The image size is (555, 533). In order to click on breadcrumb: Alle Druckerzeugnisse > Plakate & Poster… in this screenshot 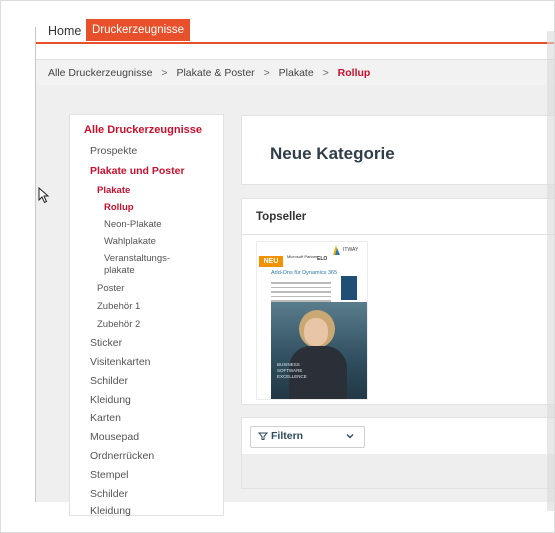, I will do `click(295, 73)`.